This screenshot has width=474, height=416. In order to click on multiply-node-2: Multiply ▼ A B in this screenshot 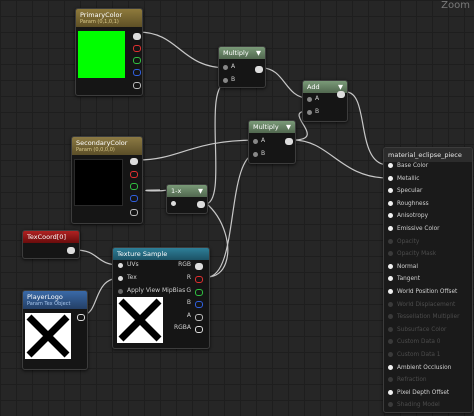, I will do `click(272, 142)`.